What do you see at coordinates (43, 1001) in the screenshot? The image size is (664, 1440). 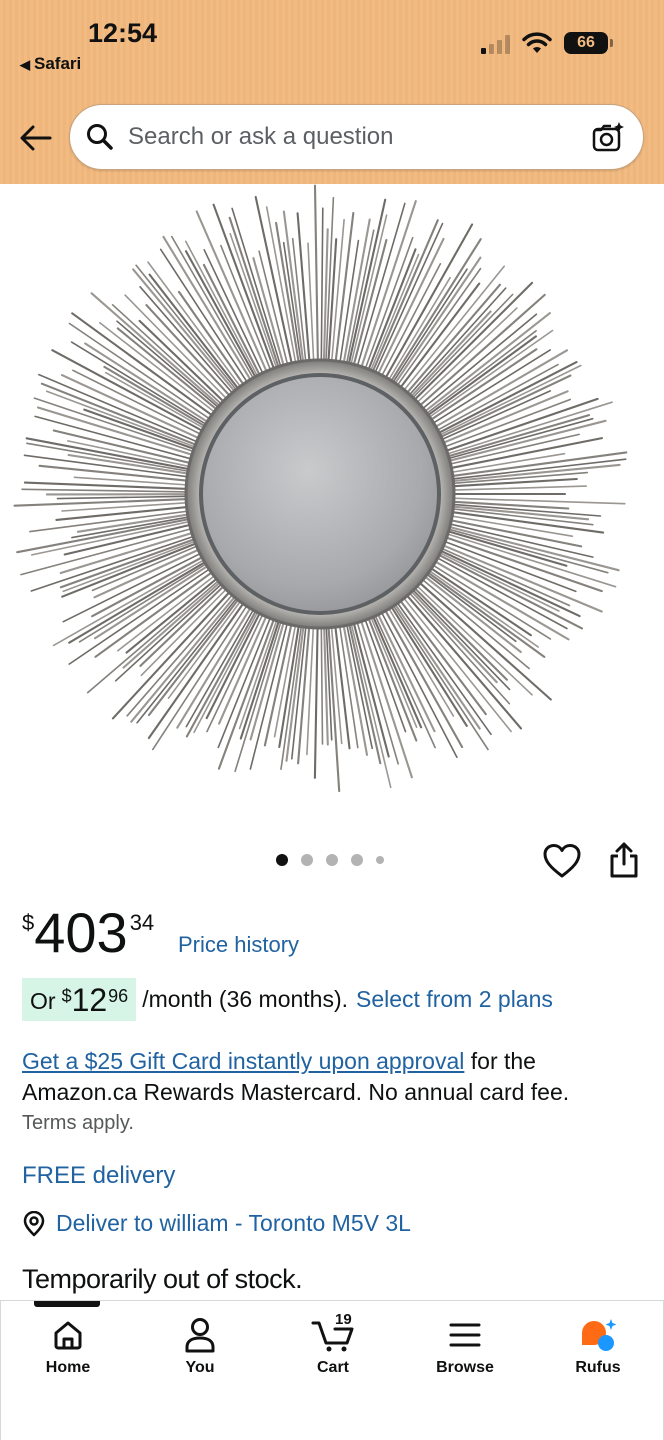 I see `installment-prefix: Or` at bounding box center [43, 1001].